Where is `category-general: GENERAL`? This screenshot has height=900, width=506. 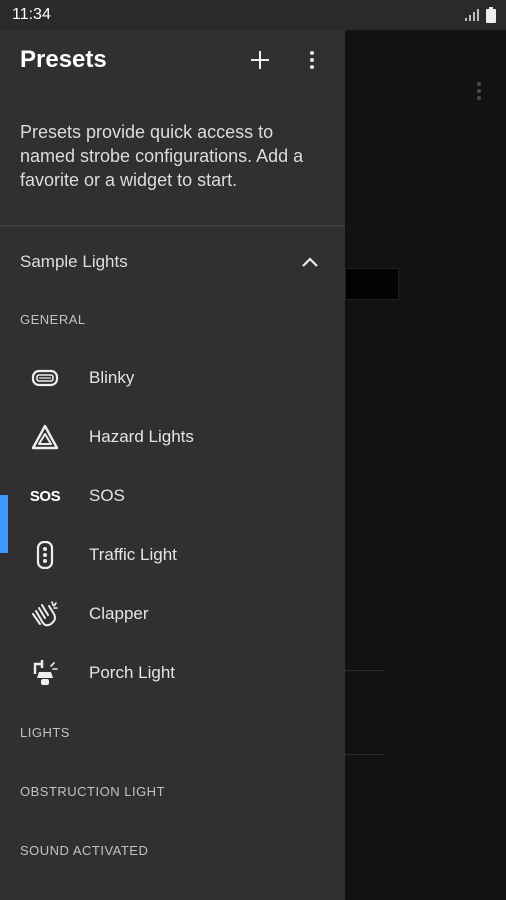 category-general: GENERAL is located at coordinates (53, 319).